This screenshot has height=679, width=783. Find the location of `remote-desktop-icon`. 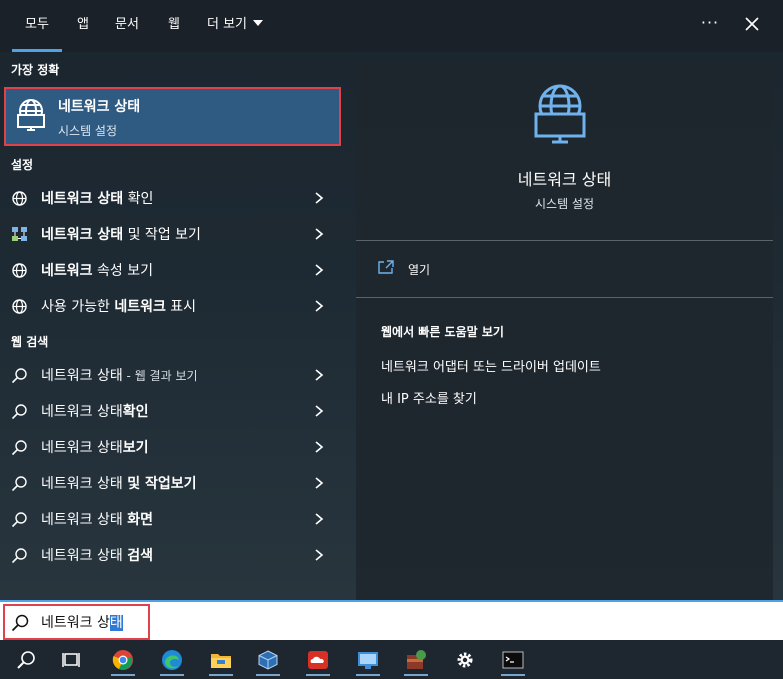

remote-desktop-icon is located at coordinates (368, 660).